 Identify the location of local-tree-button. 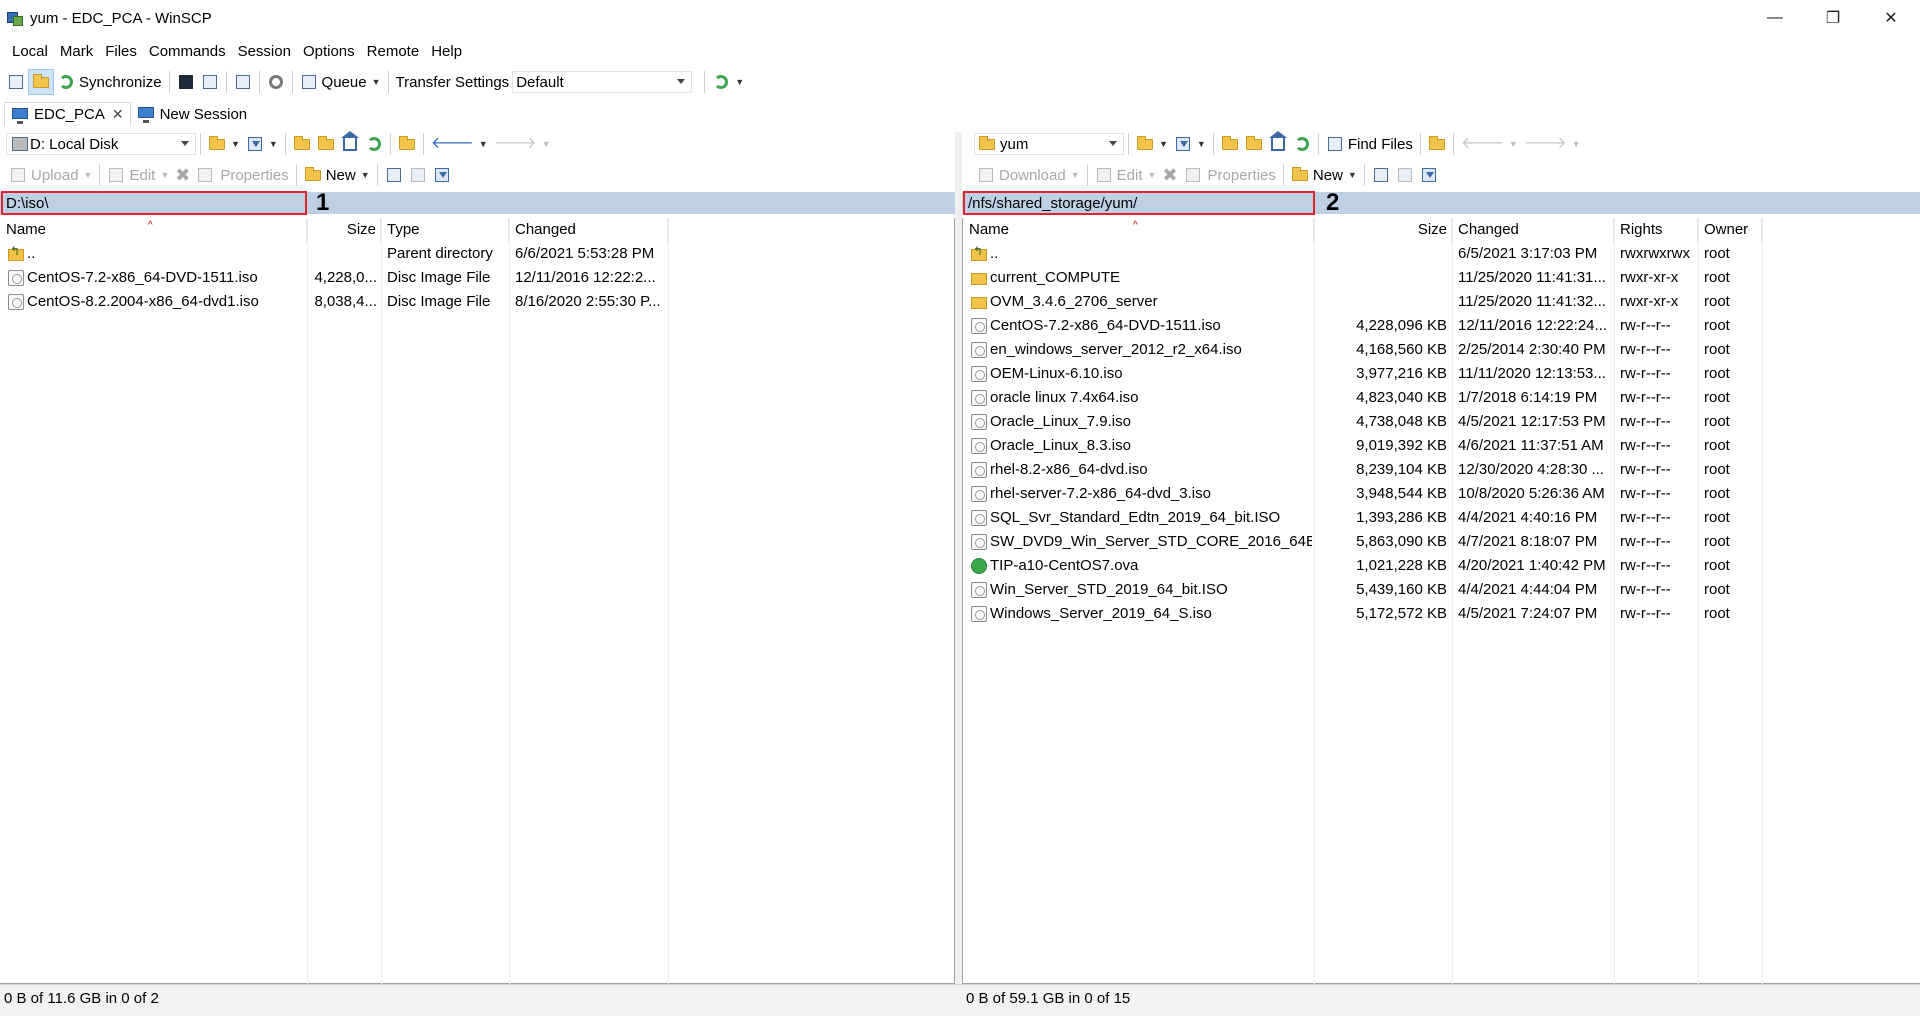
(407, 144).